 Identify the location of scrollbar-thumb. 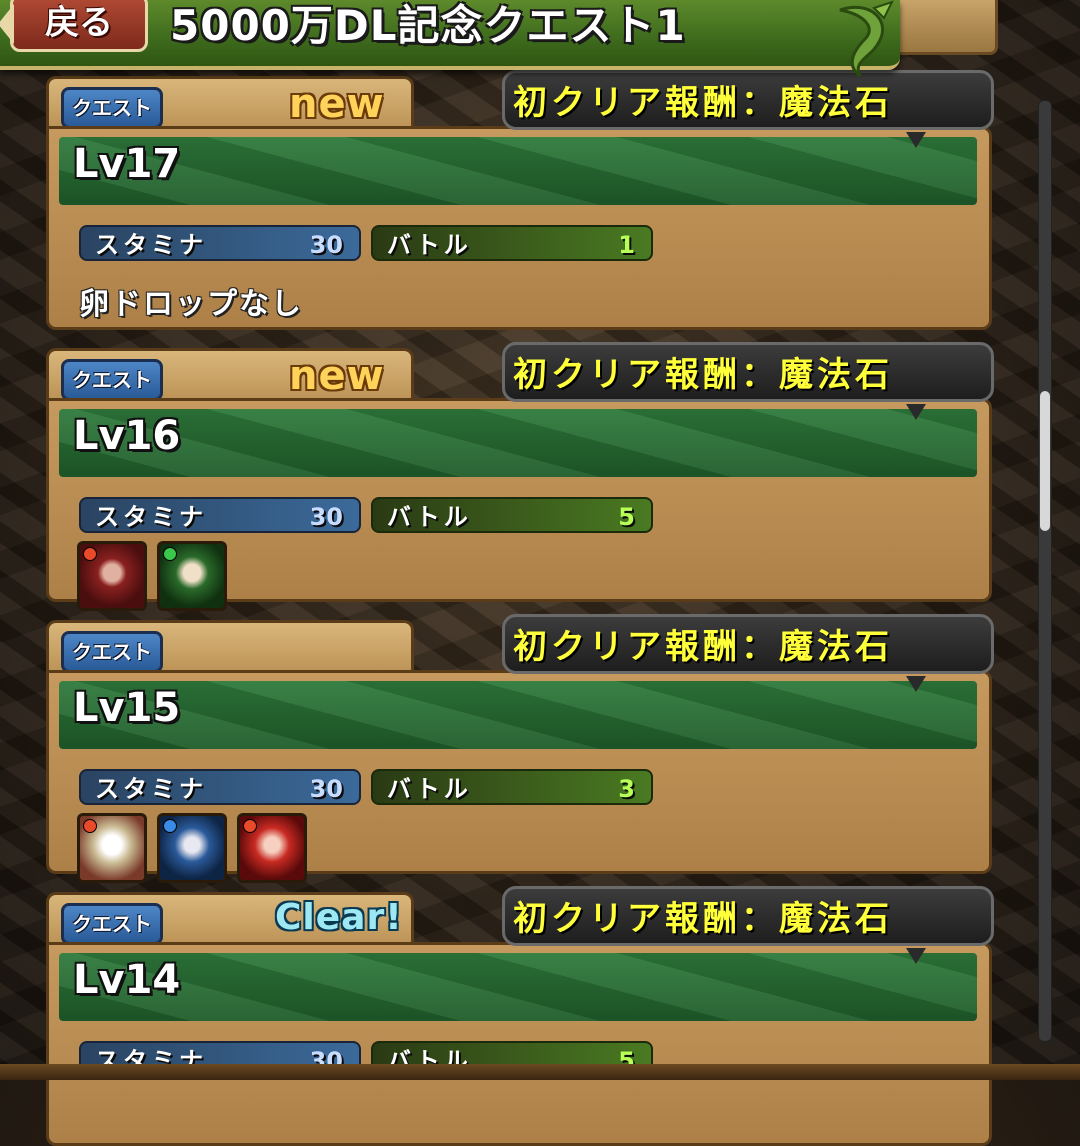
(1045, 461).